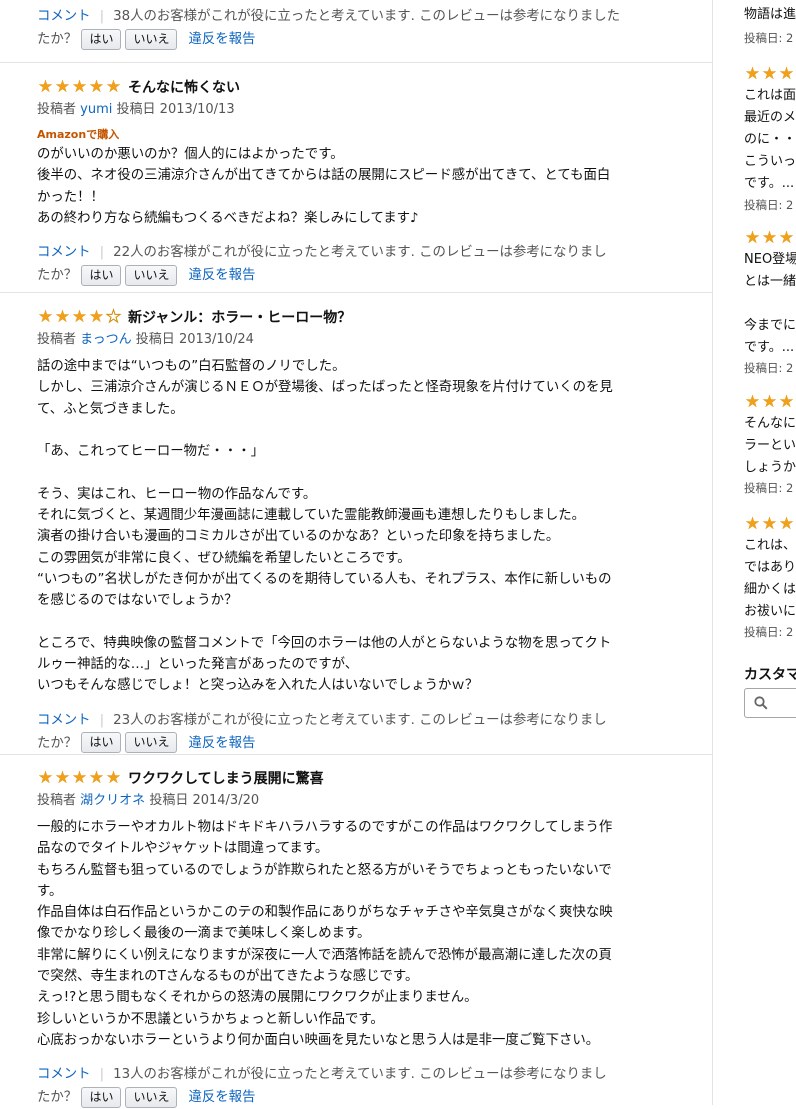 The width and height of the screenshot is (796, 1109). I want to click on review-title: ワクワクしてしまう展開に驚喜, so click(226, 778).